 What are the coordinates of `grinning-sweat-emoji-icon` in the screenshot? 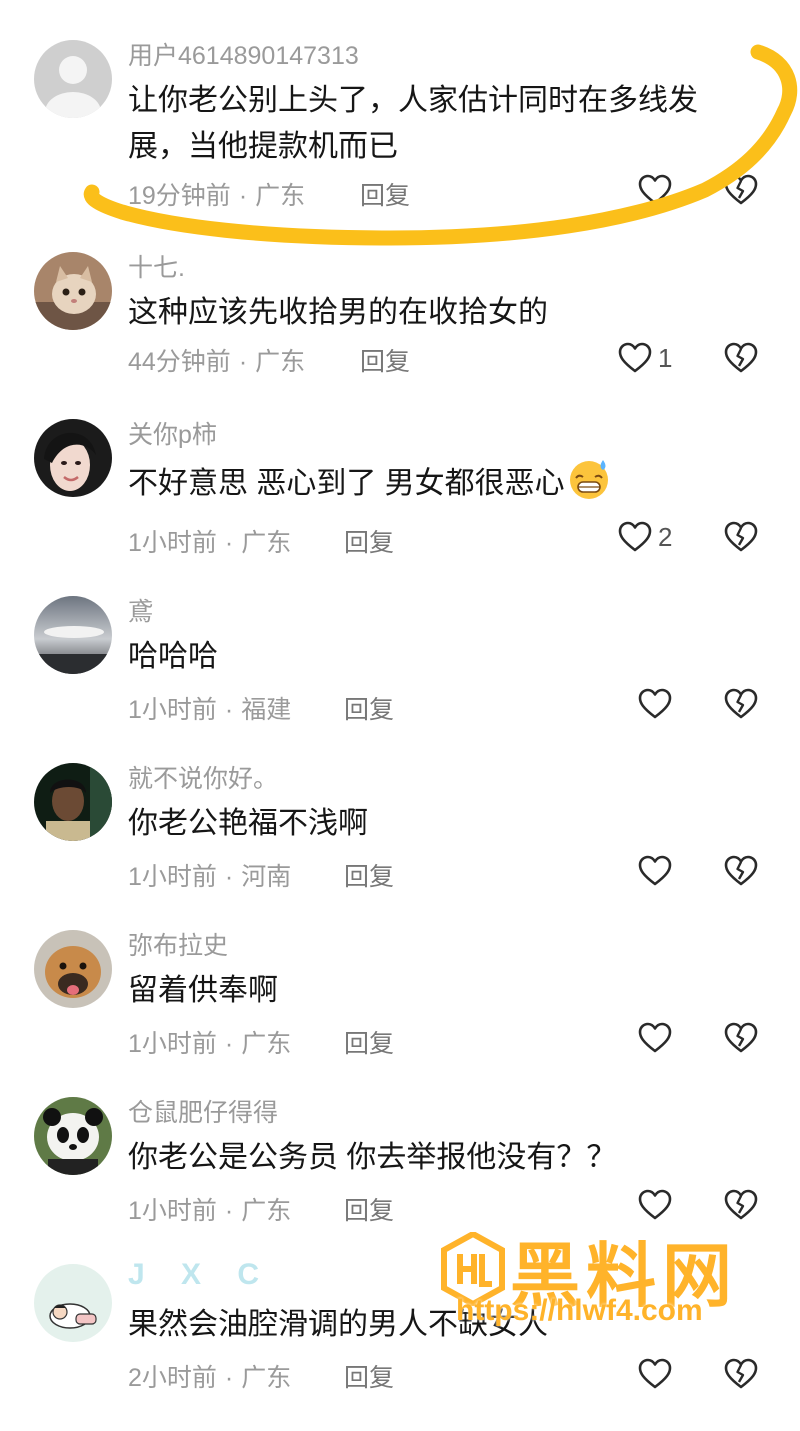 It's located at (588, 479).